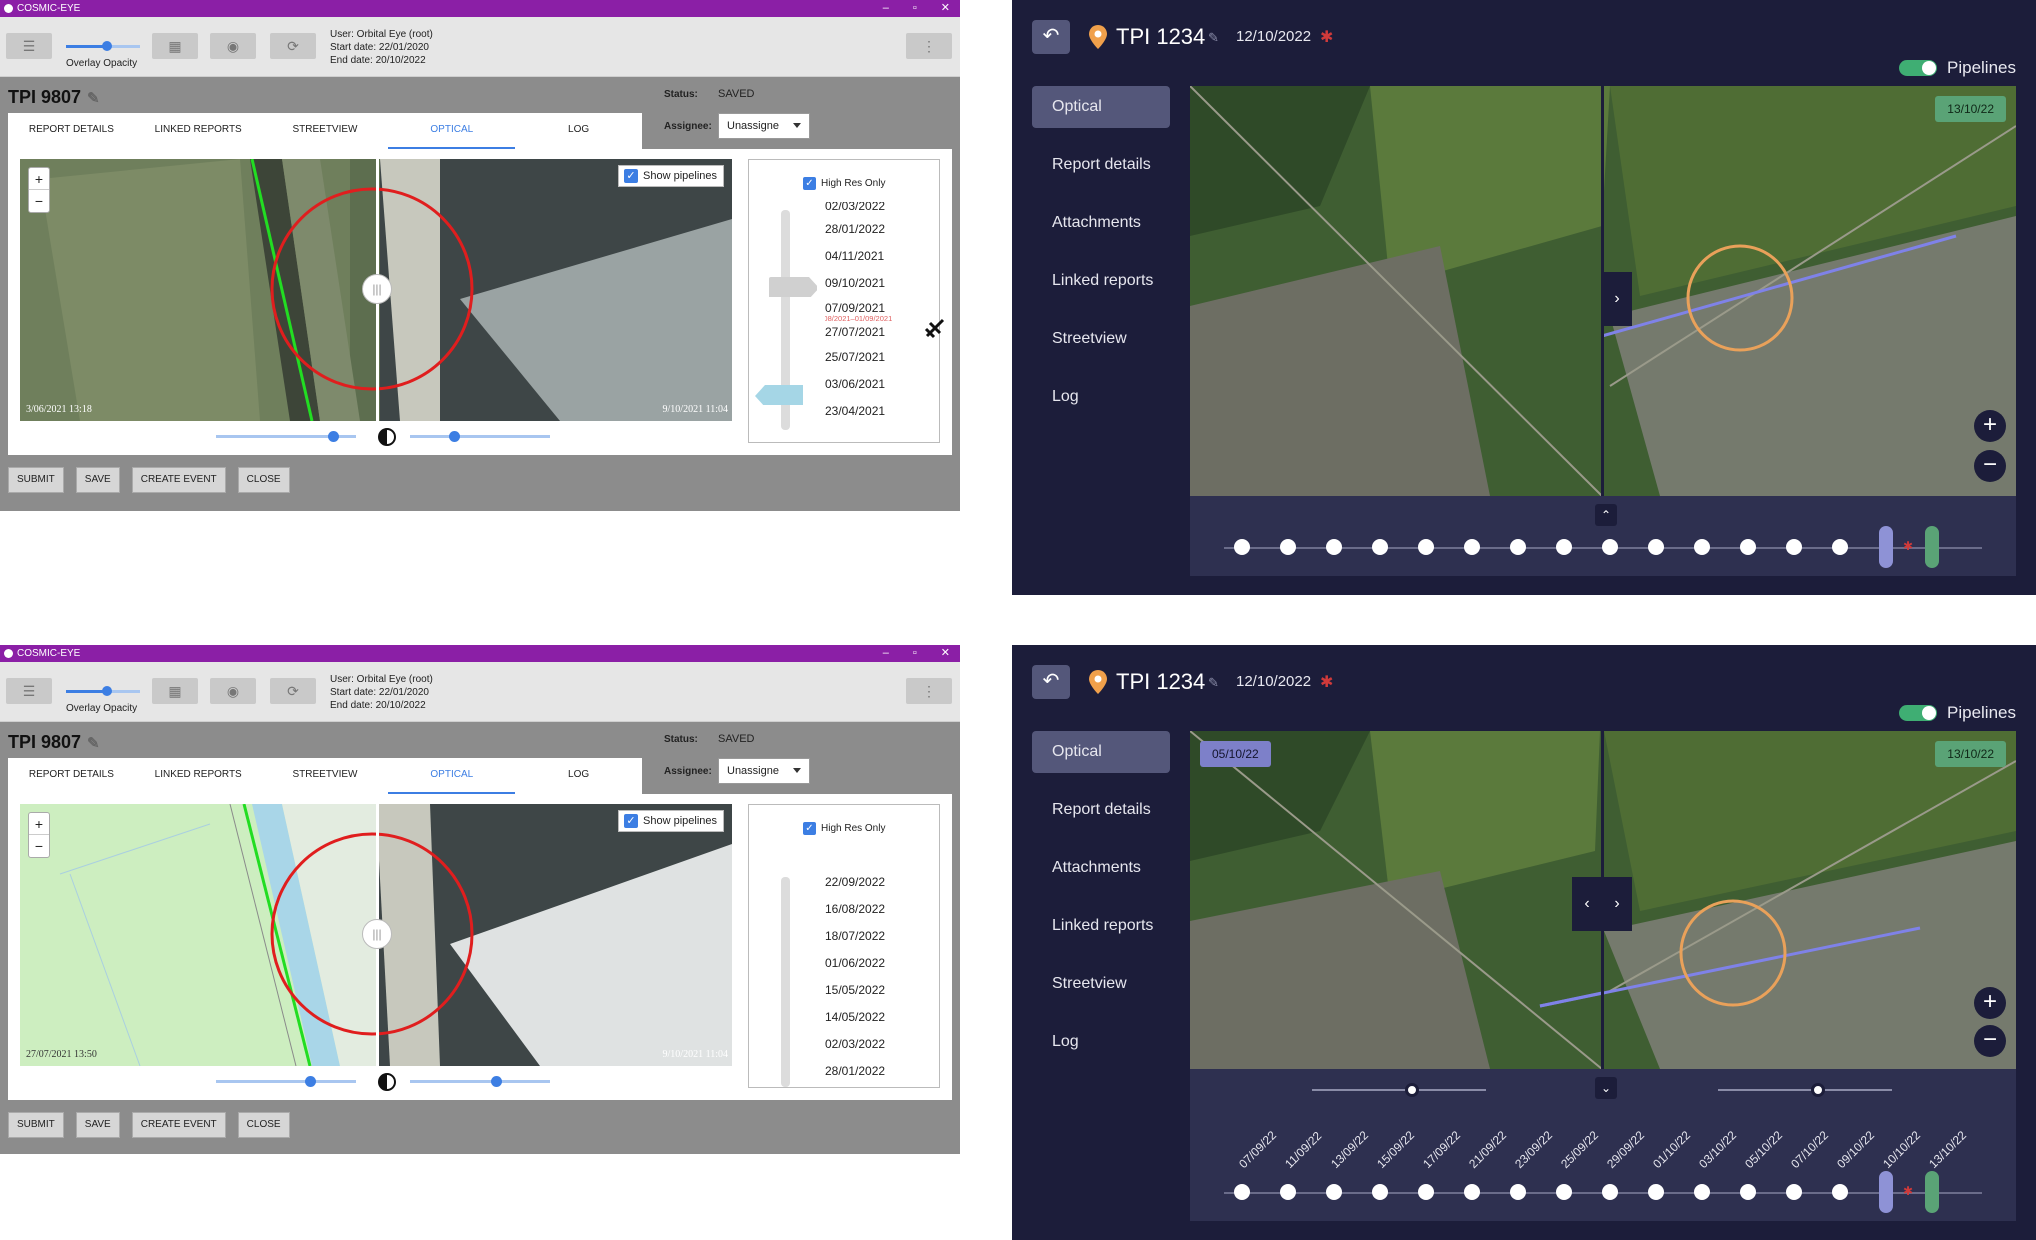 This screenshot has height=1240, width=2036. I want to click on next-image-button: ›, so click(1617, 904).